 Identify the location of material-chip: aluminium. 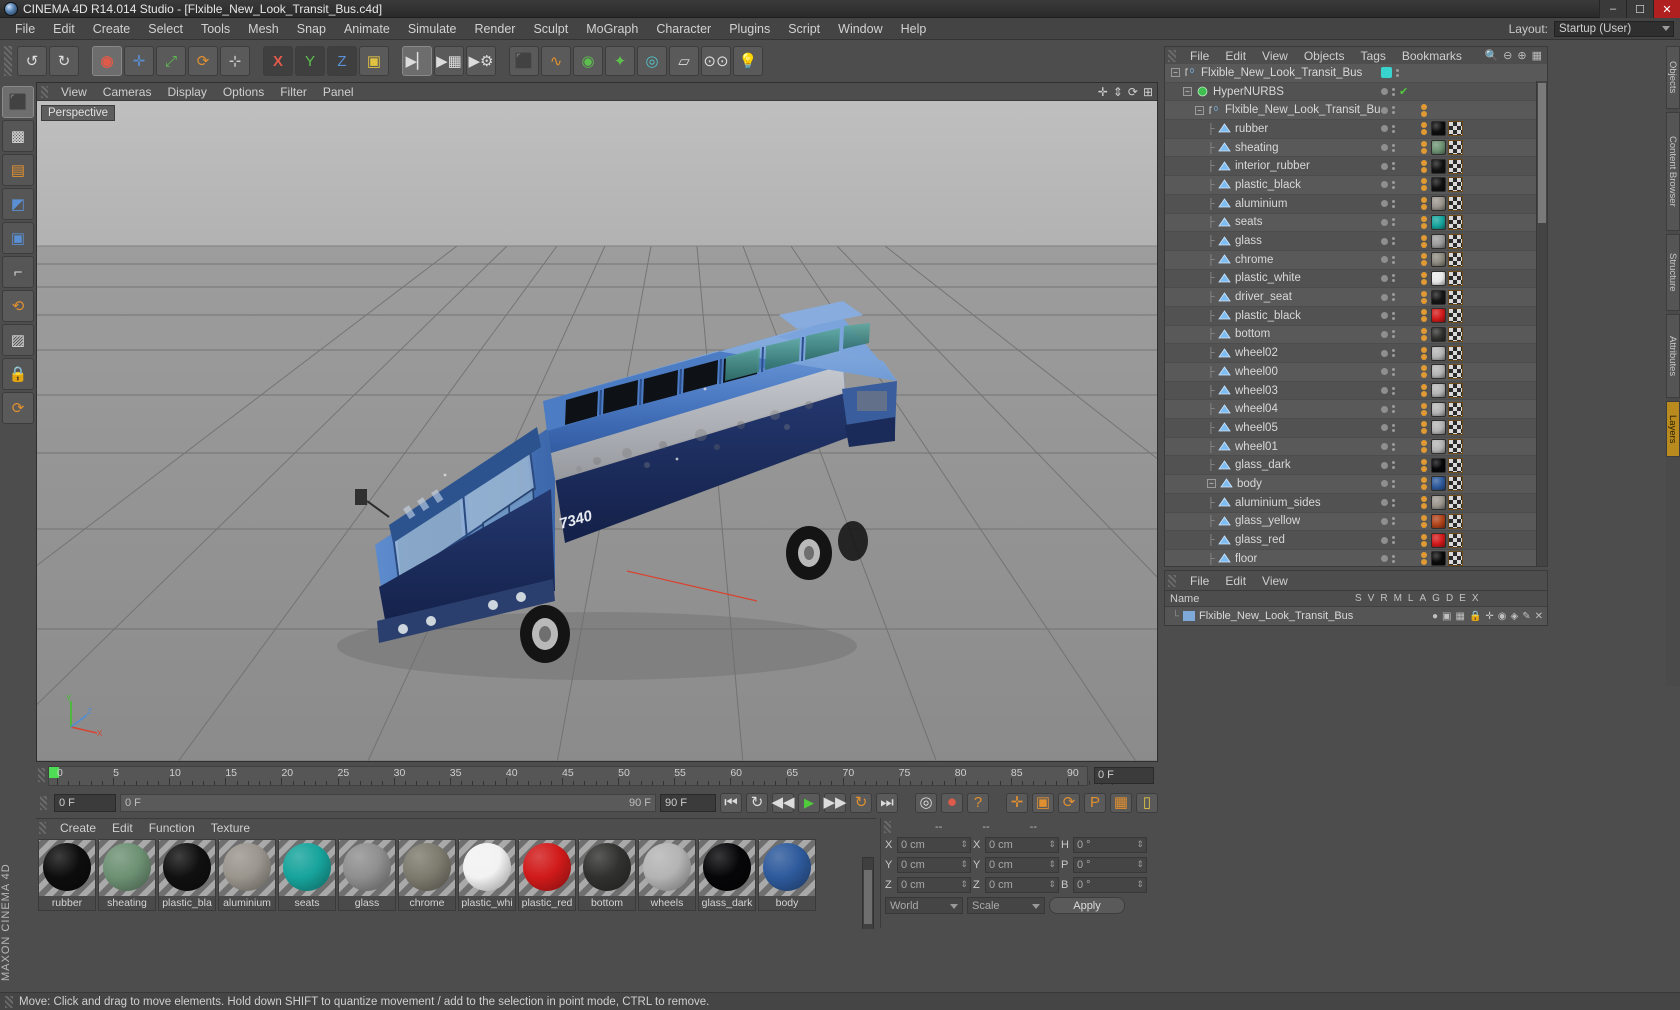
(247, 875).